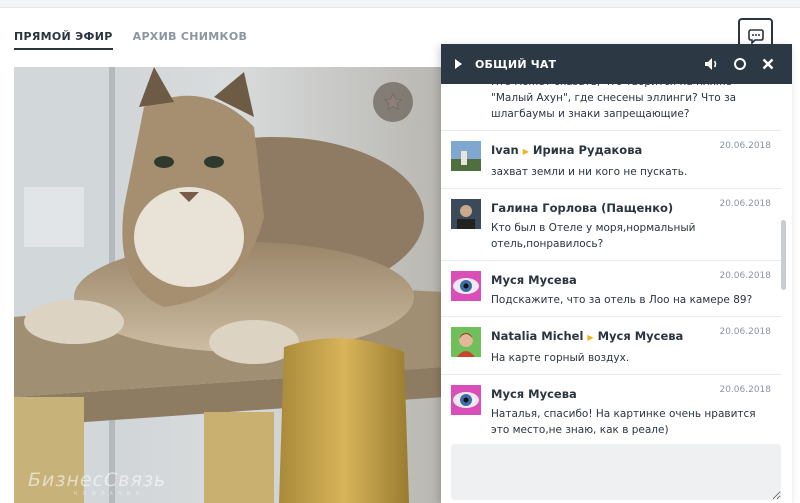  What do you see at coordinates (63, 40) in the screenshot?
I see `tab-live: ПРЯМОЙ ЭФИР` at bounding box center [63, 40].